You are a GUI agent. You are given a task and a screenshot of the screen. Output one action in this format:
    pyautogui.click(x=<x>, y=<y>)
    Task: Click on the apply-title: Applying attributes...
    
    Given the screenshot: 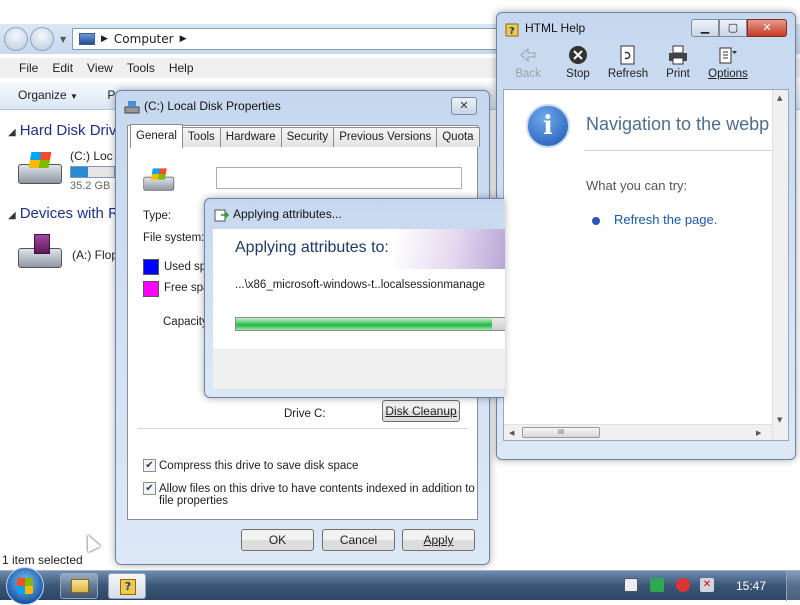 What is the action you would take?
    pyautogui.click(x=287, y=214)
    